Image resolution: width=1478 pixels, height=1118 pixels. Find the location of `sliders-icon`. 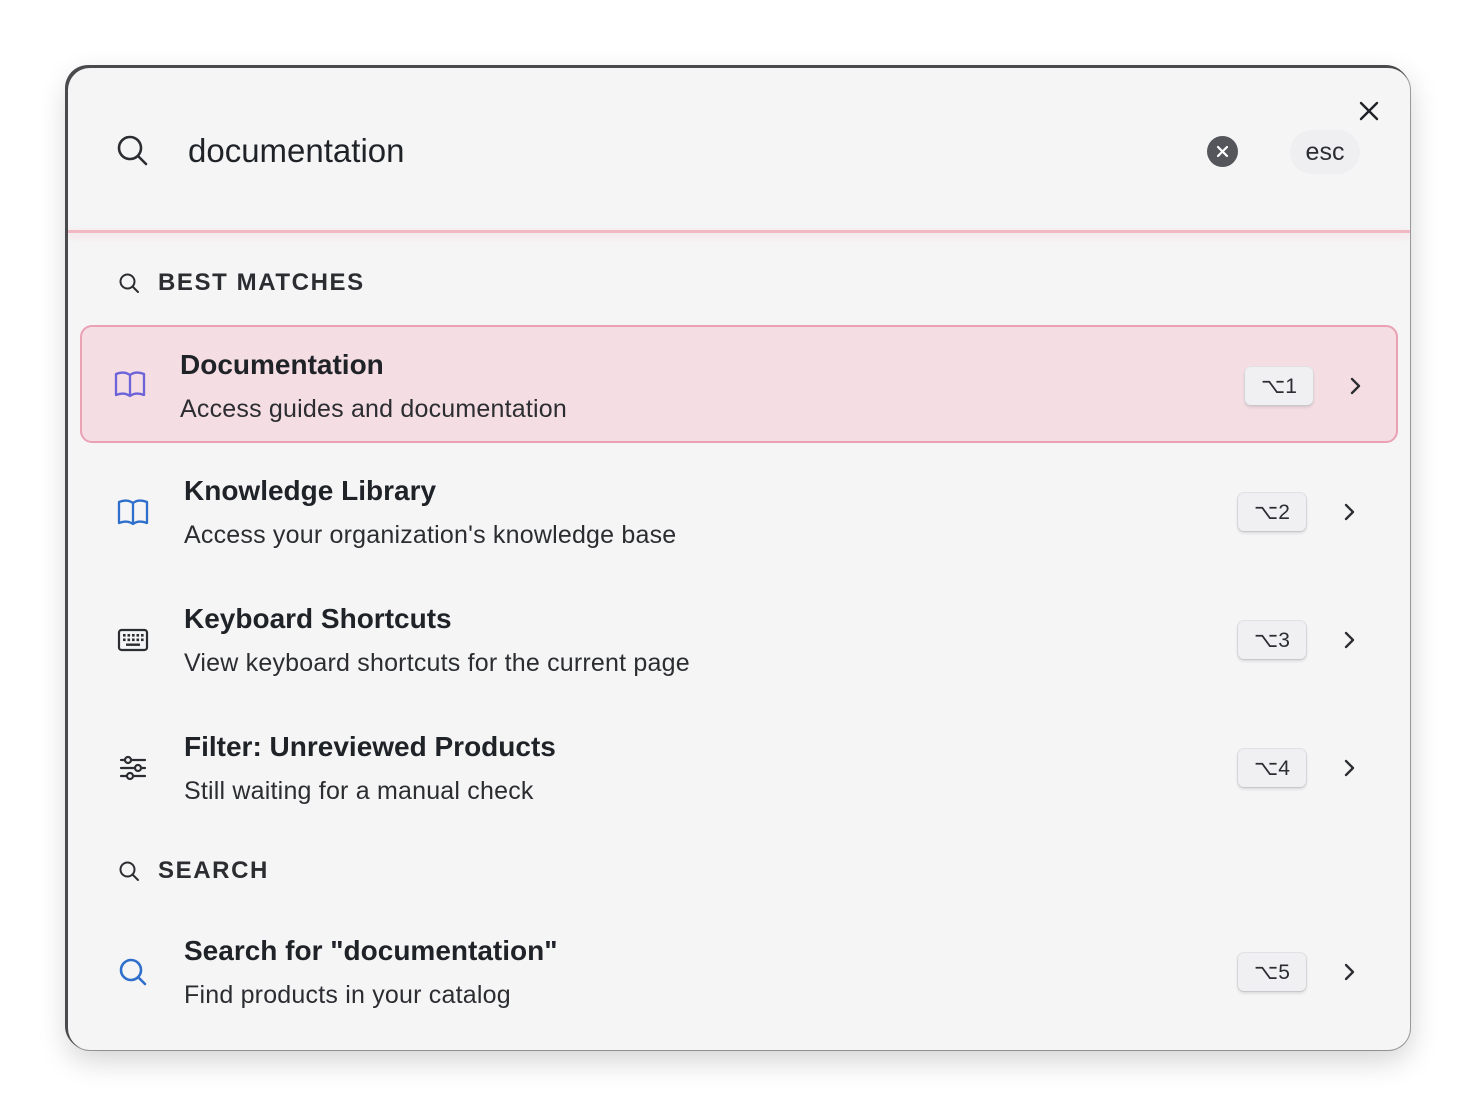

sliders-icon is located at coordinates (133, 768).